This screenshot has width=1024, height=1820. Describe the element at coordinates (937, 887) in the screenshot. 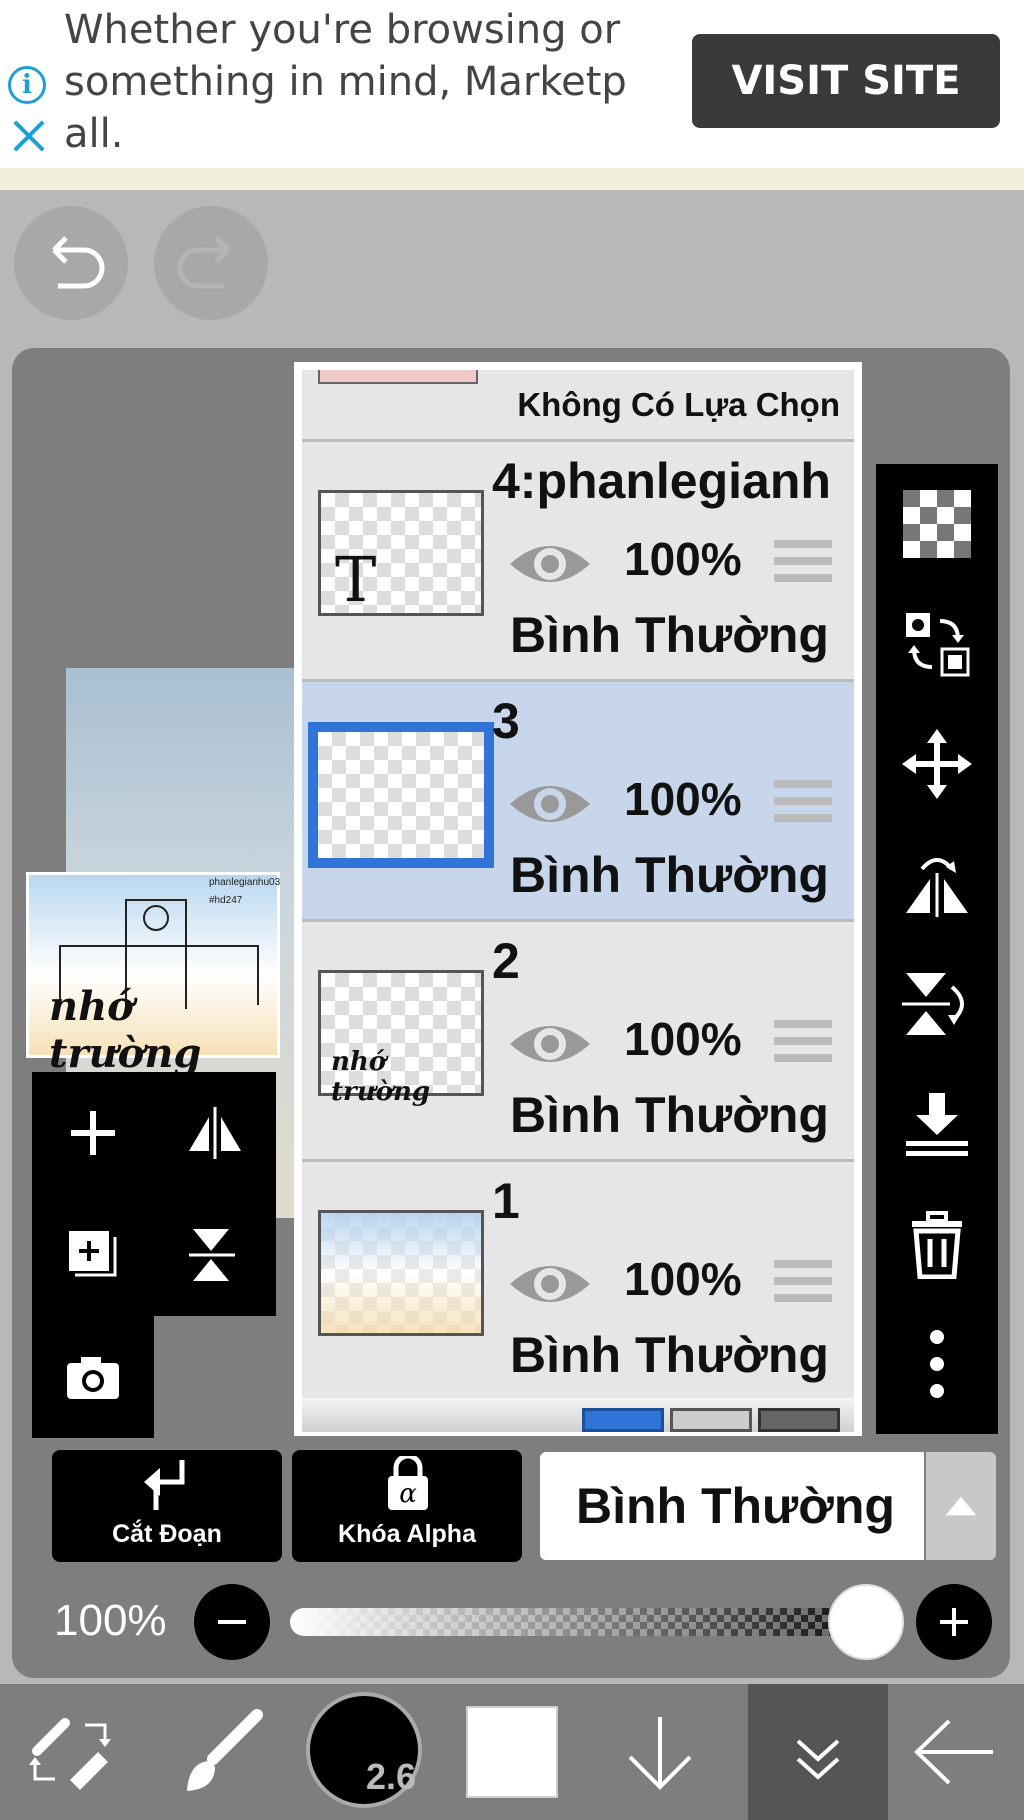

I see `rotate-flip-horizontal-icon` at that location.